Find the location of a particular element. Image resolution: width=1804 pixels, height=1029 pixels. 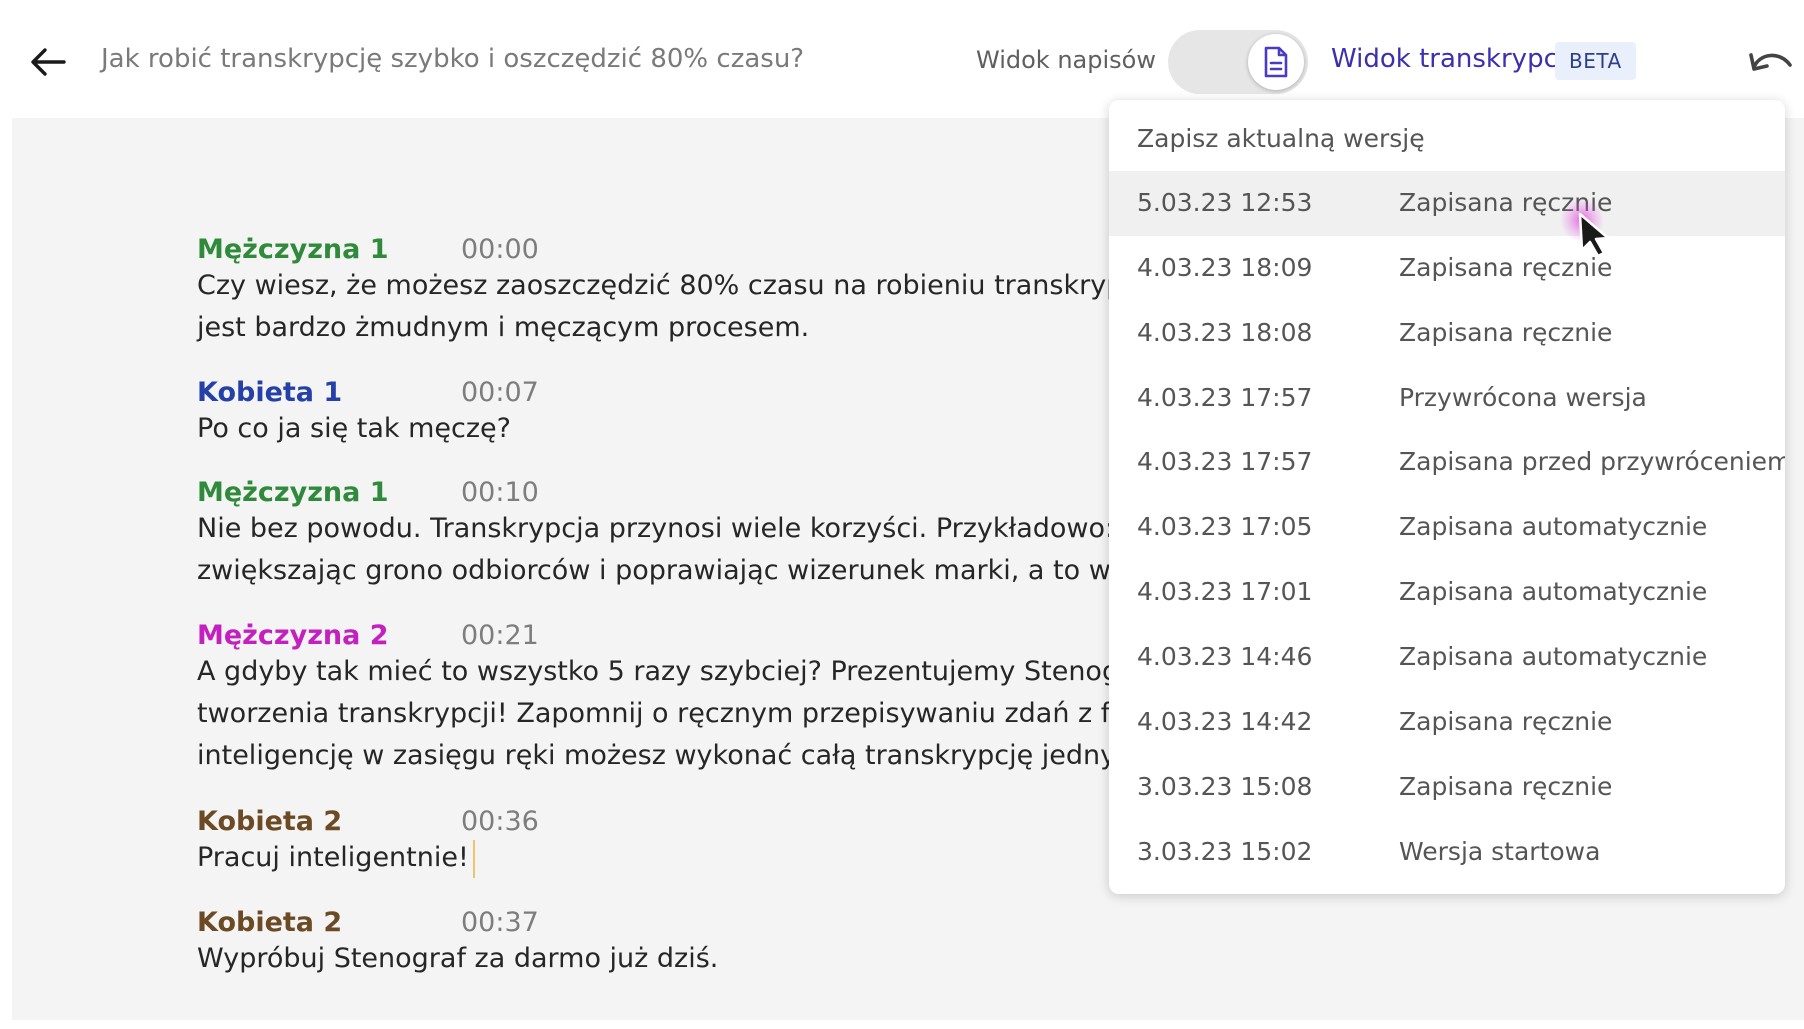

timestamp: 00:00 is located at coordinates (500, 249).